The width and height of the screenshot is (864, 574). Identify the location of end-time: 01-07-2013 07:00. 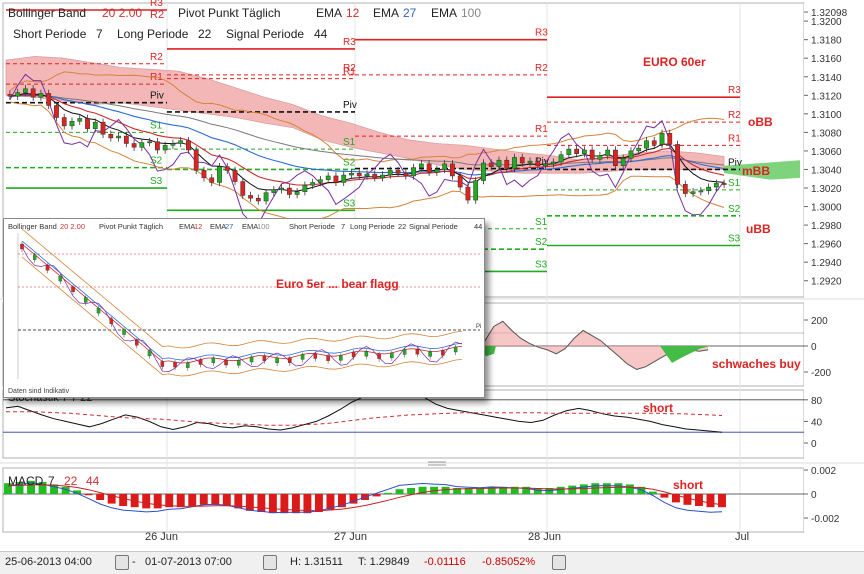
(188, 562).